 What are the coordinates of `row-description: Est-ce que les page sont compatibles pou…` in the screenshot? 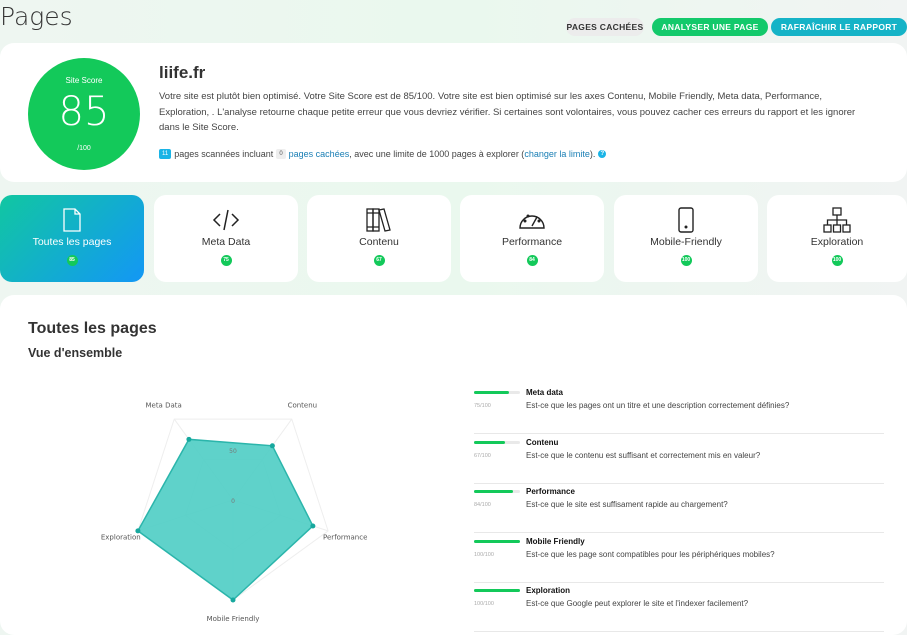 It's located at (650, 554).